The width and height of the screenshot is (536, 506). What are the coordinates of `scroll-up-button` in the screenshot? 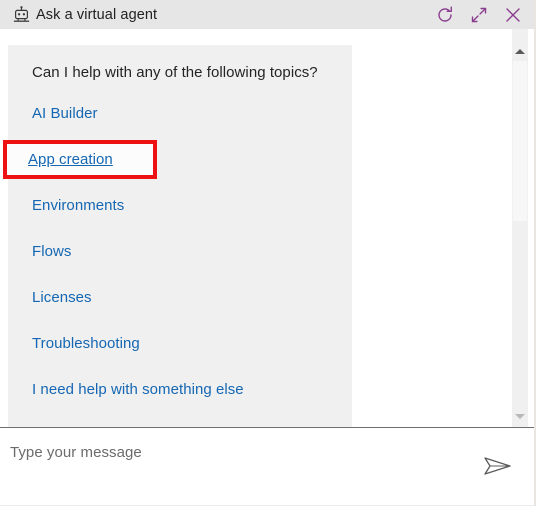 It's located at (520, 51).